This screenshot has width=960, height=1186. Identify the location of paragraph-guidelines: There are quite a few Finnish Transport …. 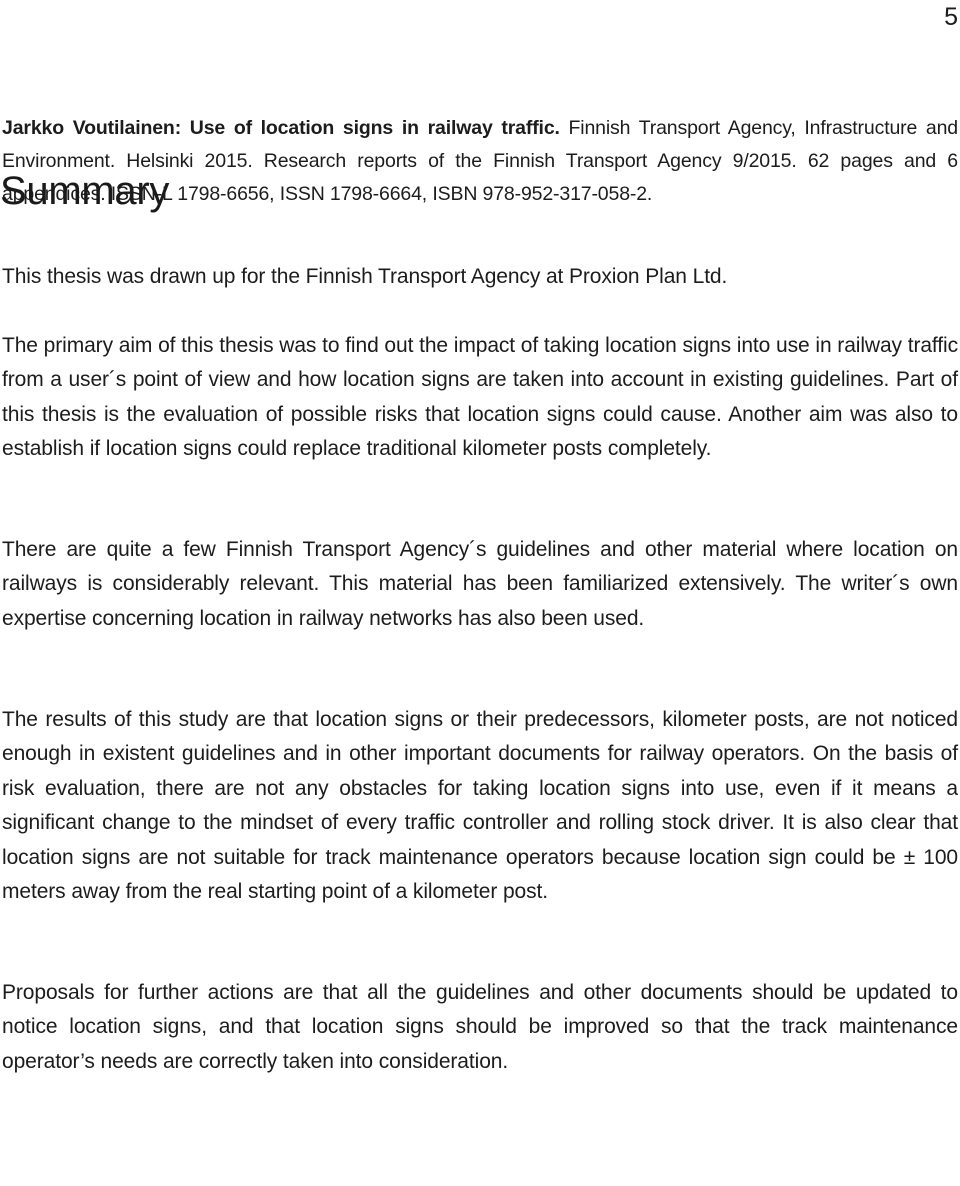
(480, 584).